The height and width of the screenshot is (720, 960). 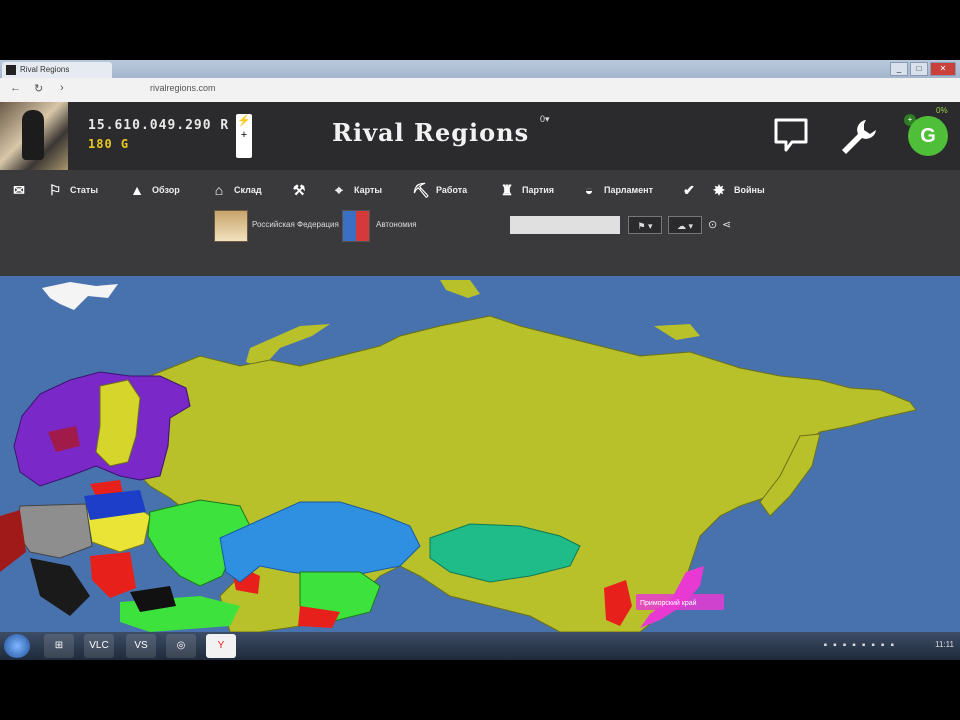 What do you see at coordinates (645, 225) in the screenshot?
I see `map-mode-select: ⚑ ▾` at bounding box center [645, 225].